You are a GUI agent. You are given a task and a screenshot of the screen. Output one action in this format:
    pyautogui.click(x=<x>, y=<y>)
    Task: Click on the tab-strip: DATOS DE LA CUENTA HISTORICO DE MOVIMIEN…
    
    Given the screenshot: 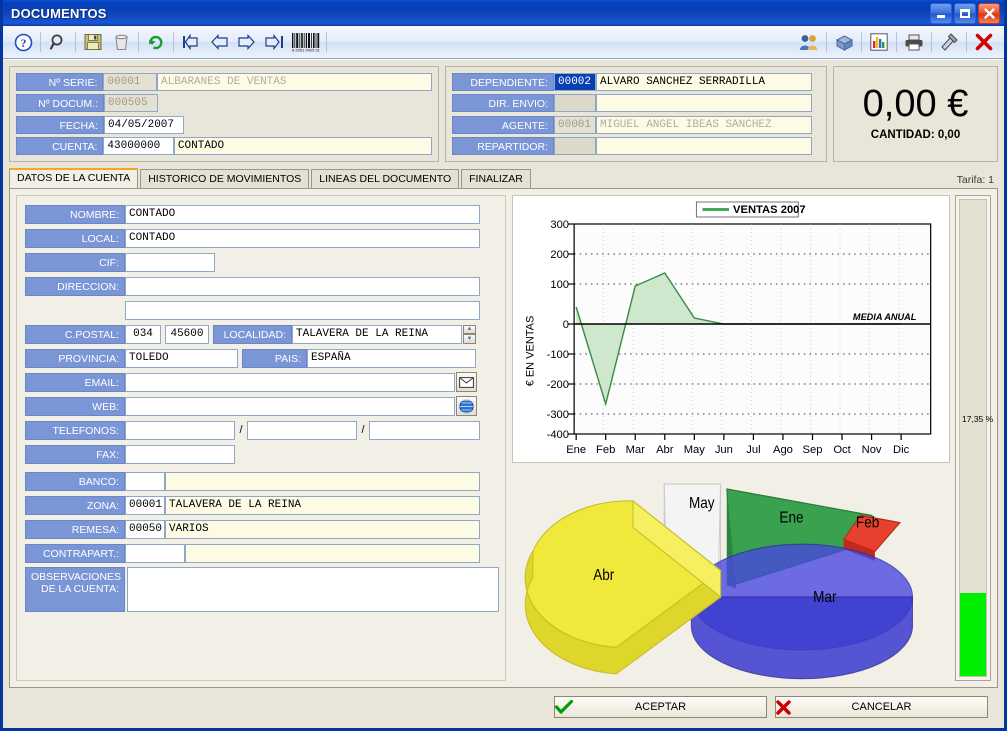 What is the action you would take?
    pyautogui.click(x=503, y=178)
    